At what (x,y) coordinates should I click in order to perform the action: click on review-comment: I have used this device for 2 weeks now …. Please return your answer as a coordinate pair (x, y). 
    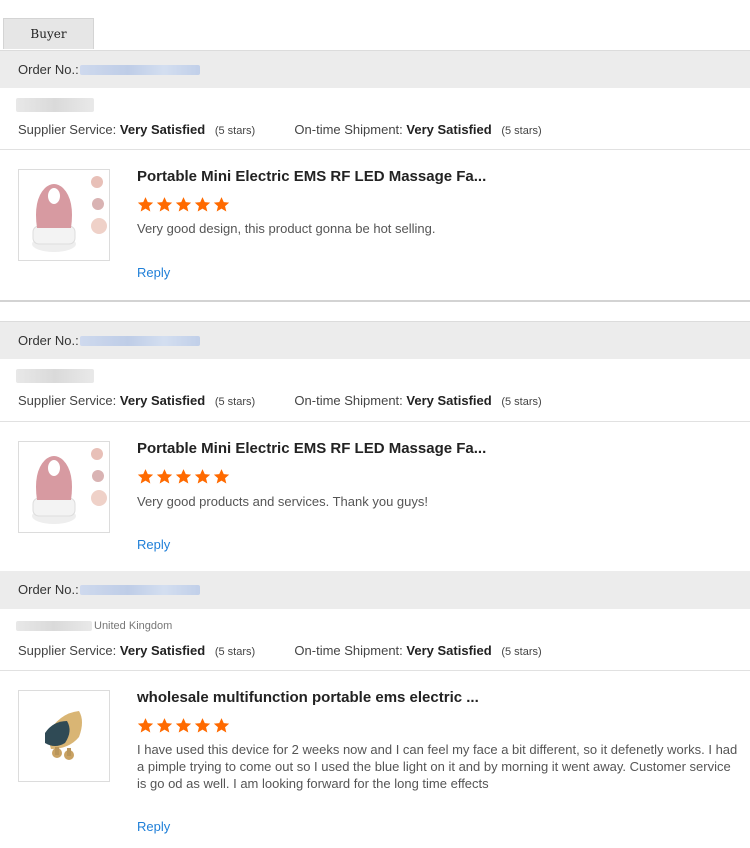
    Looking at the image, I should click on (437, 766).